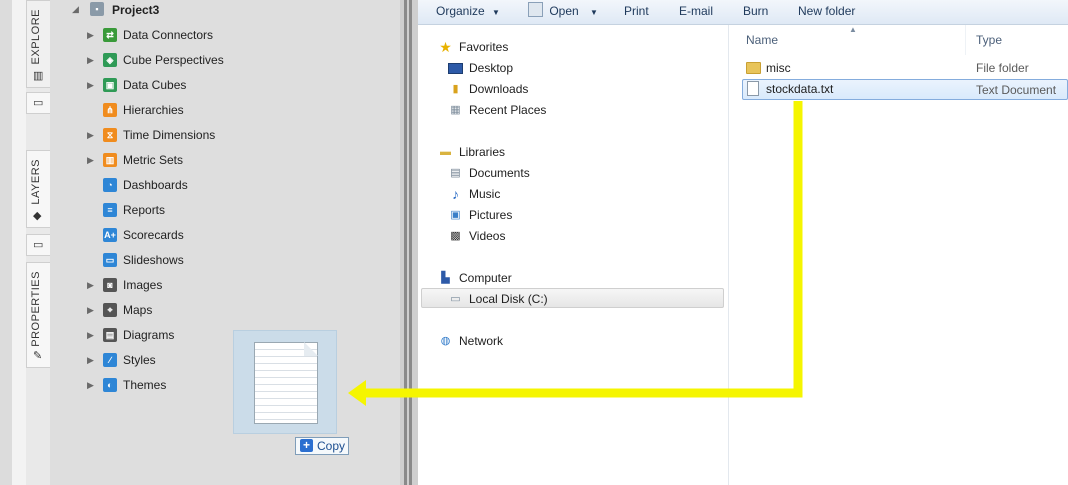 Image resolution: width=1068 pixels, height=485 pixels. What do you see at coordinates (1002, 68) in the screenshot?
I see `file-type: File folder` at bounding box center [1002, 68].